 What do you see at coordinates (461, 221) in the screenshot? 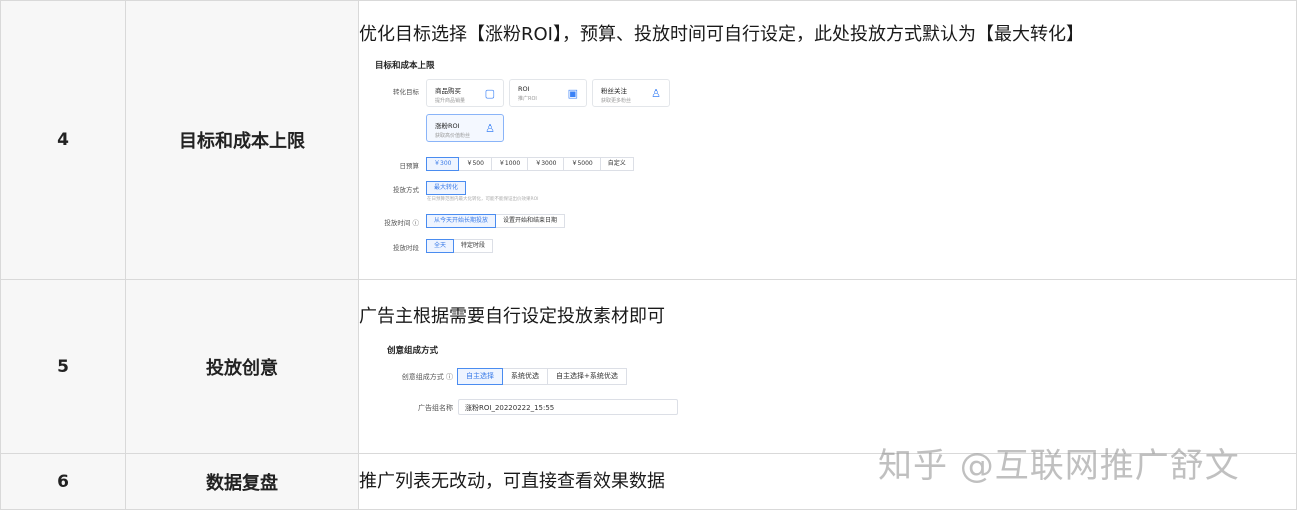
I see `time-option: 从今天开始长期投放` at bounding box center [461, 221].